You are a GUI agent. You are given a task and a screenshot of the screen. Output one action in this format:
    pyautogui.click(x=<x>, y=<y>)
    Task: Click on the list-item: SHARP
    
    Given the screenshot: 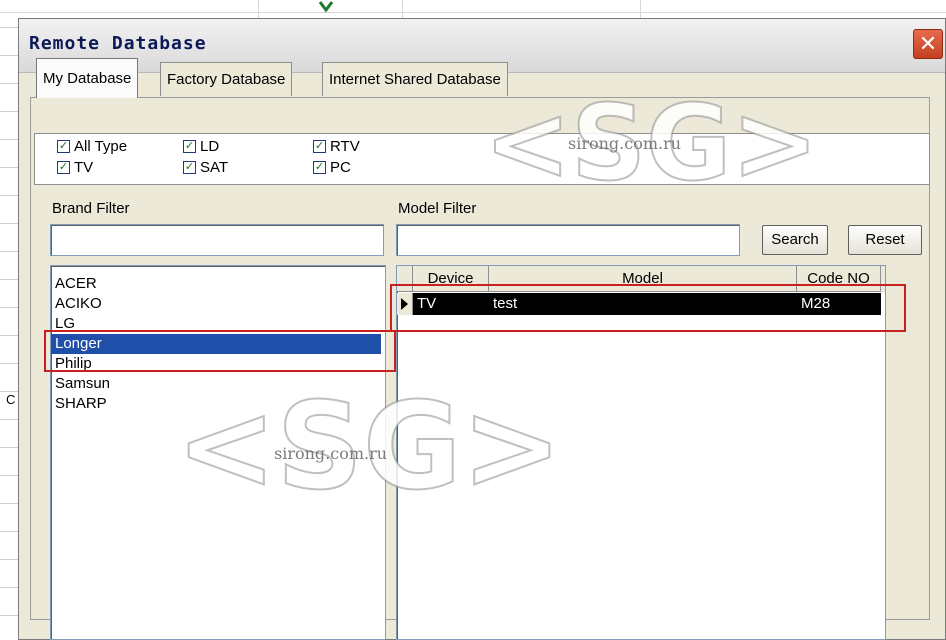 What is the action you would take?
    pyautogui.click(x=218, y=404)
    